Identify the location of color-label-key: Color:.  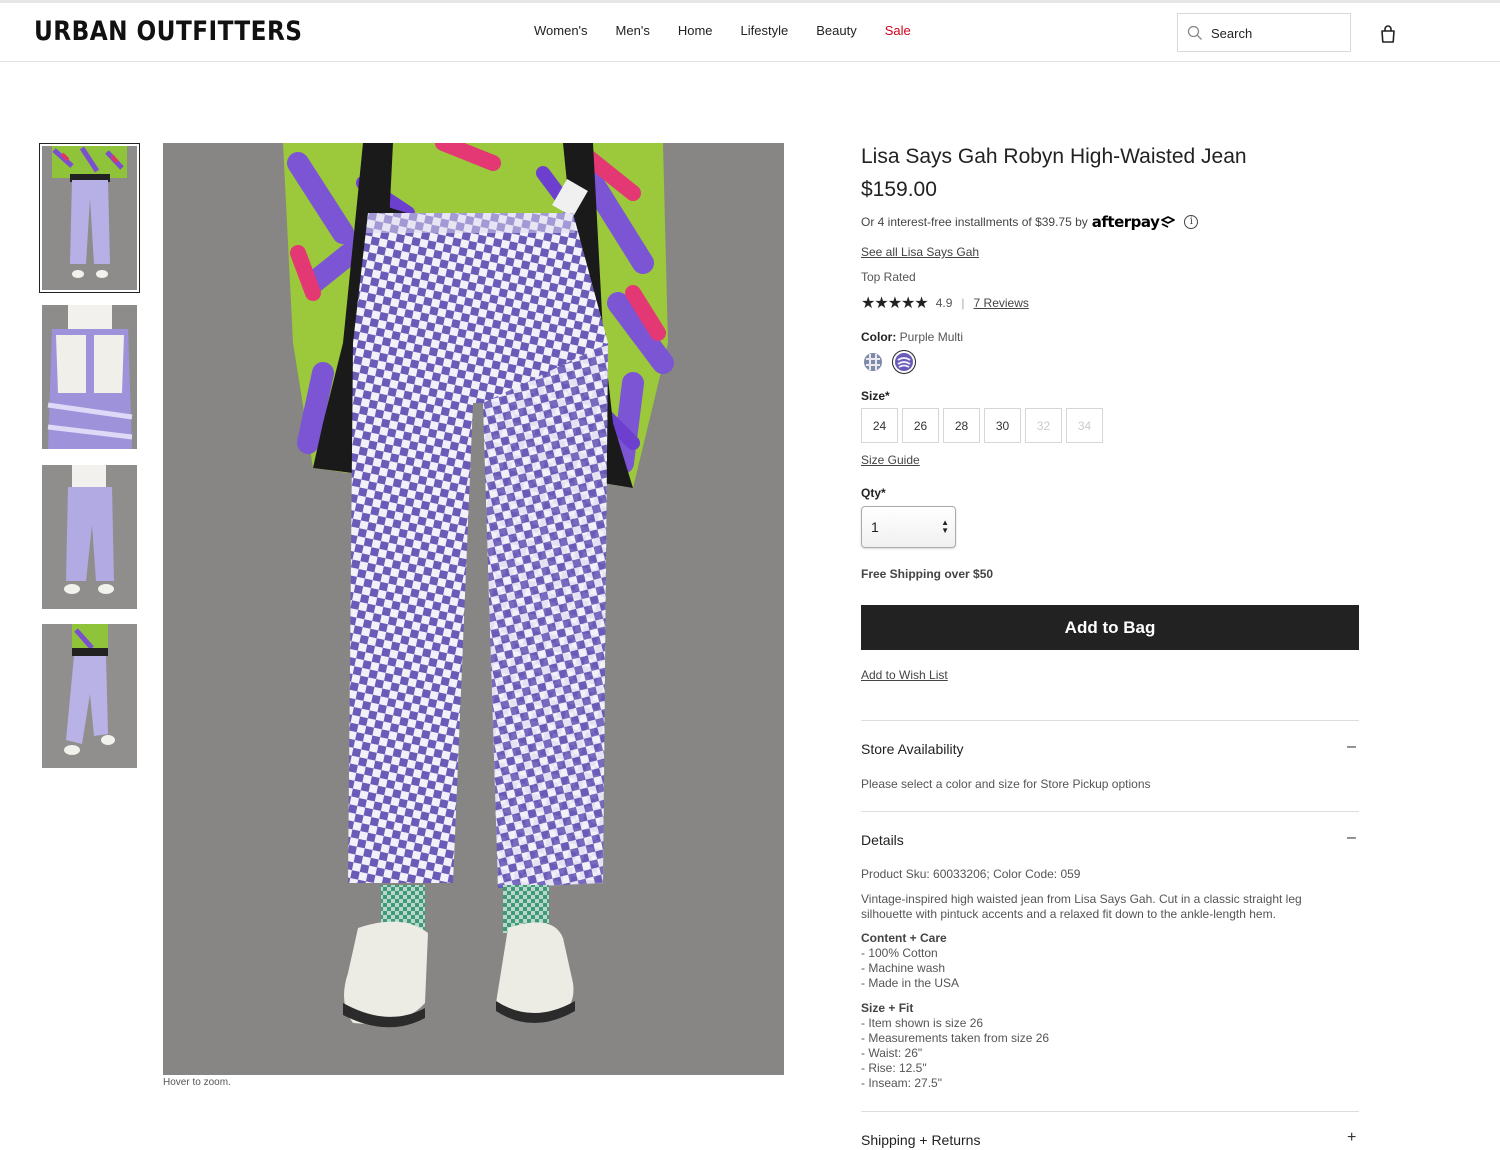
(879, 337).